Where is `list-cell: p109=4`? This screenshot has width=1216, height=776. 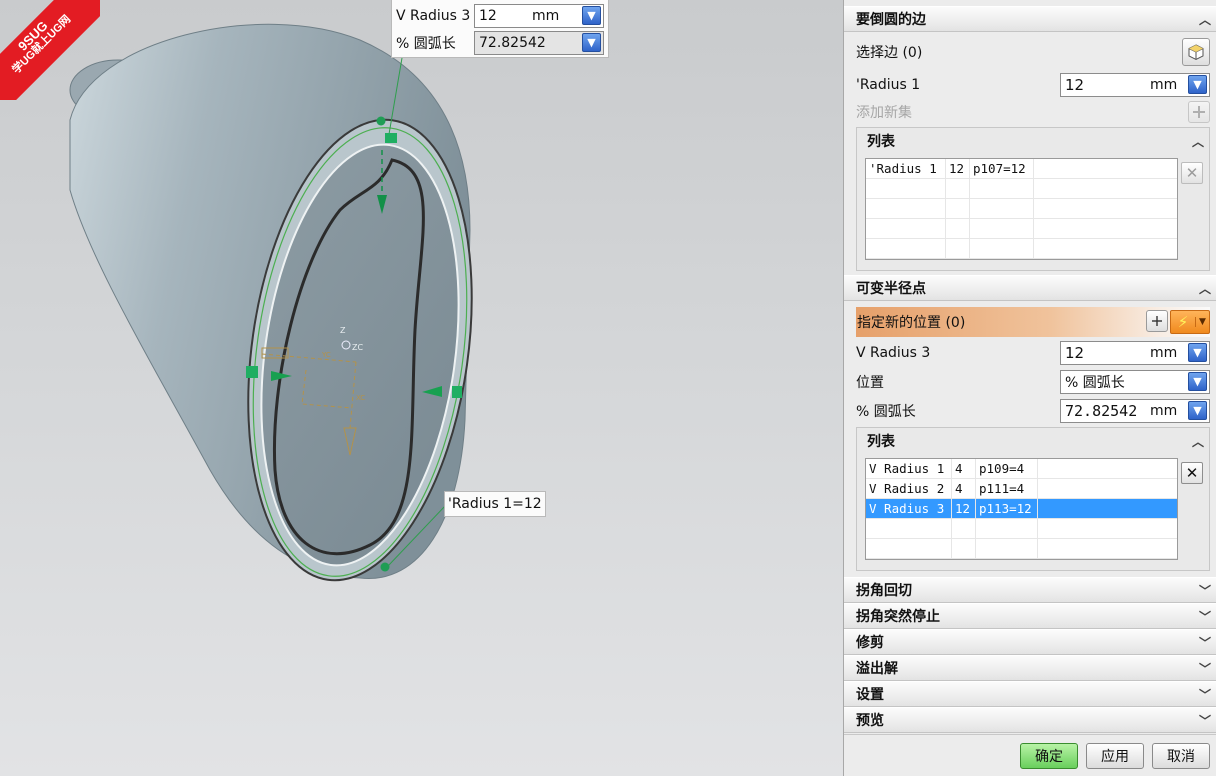
list-cell: p109=4 is located at coordinates (1007, 468).